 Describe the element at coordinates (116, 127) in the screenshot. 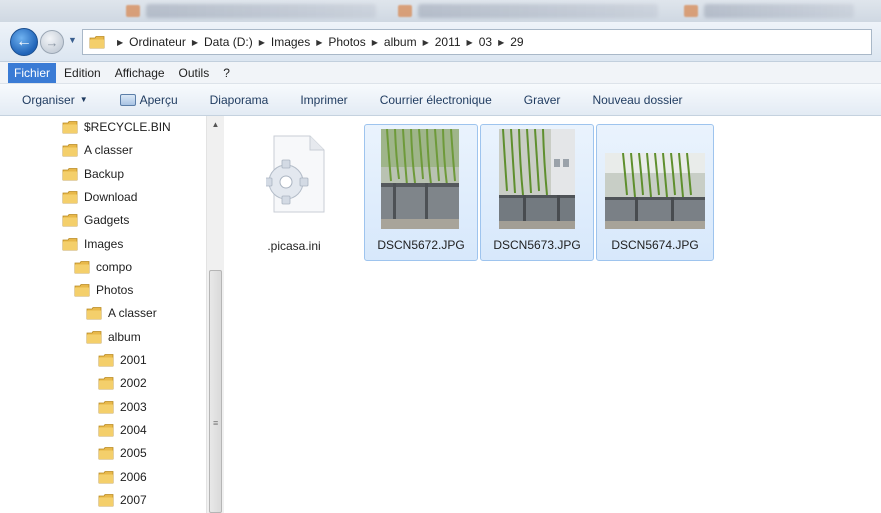

I see `tree-item: $RECYCLE.BIN` at that location.